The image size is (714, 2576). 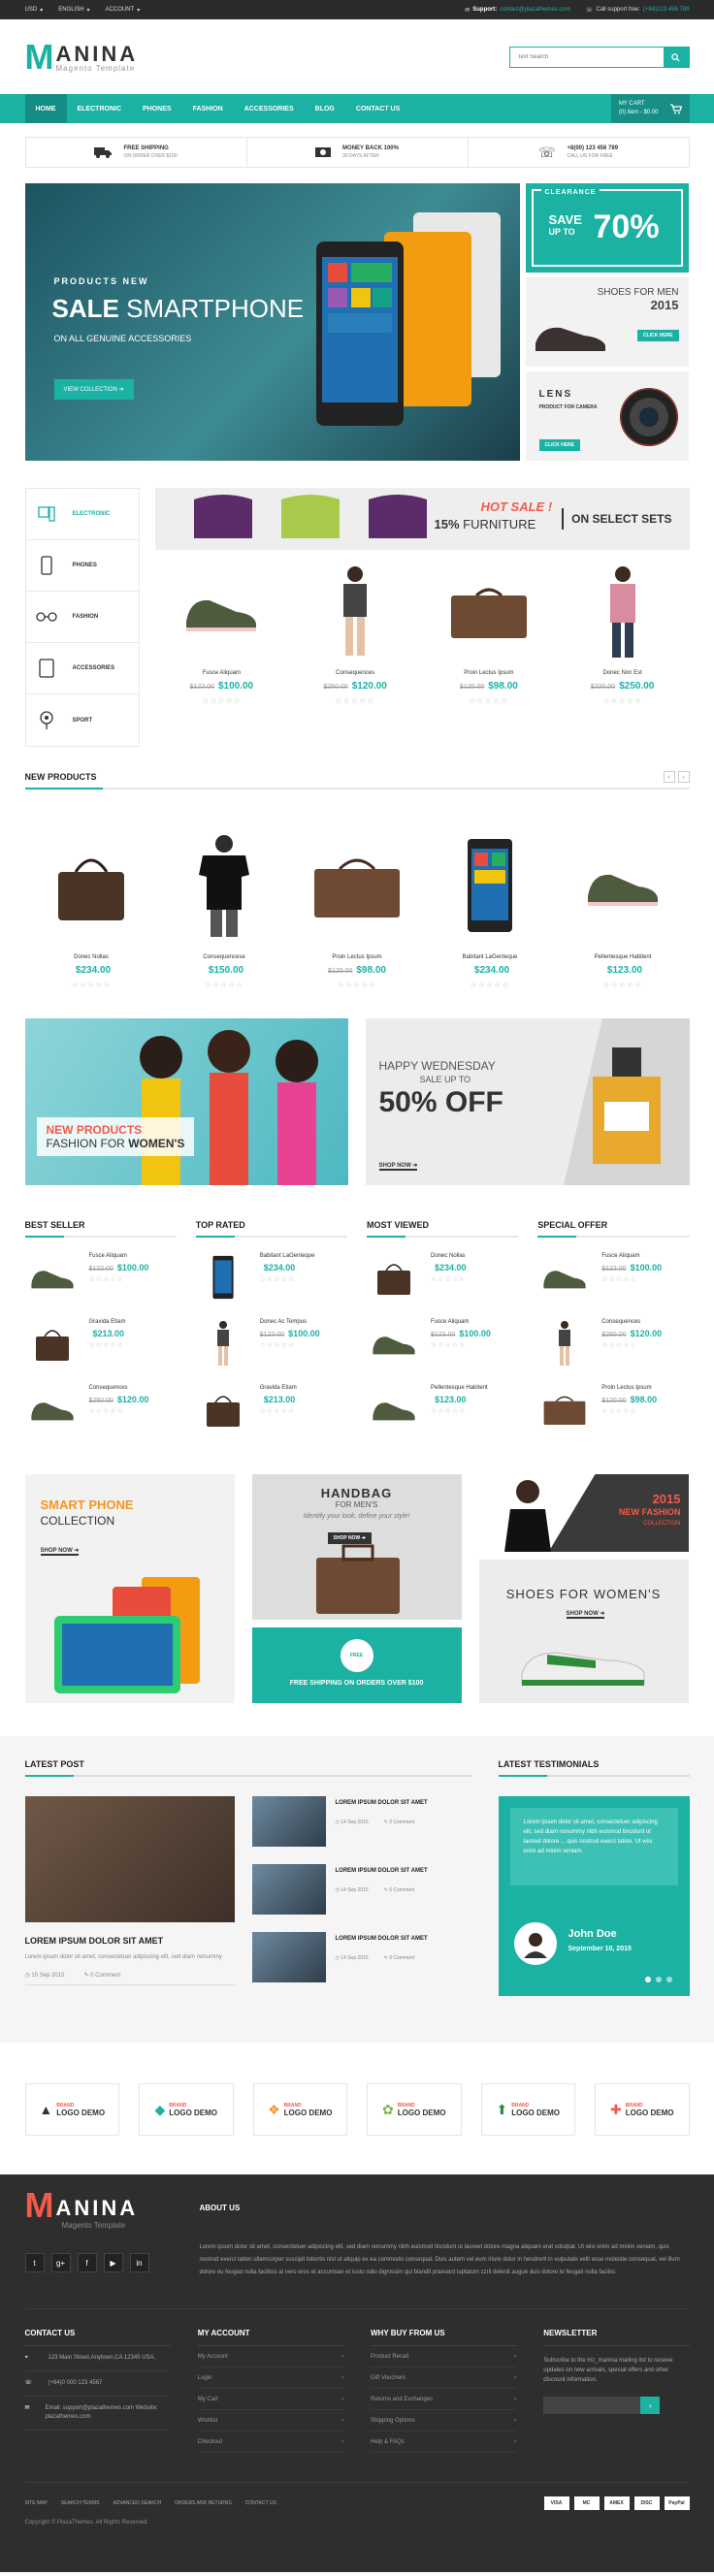 I want to click on footer-link: Help & FAQs ›, so click(x=444, y=2442).